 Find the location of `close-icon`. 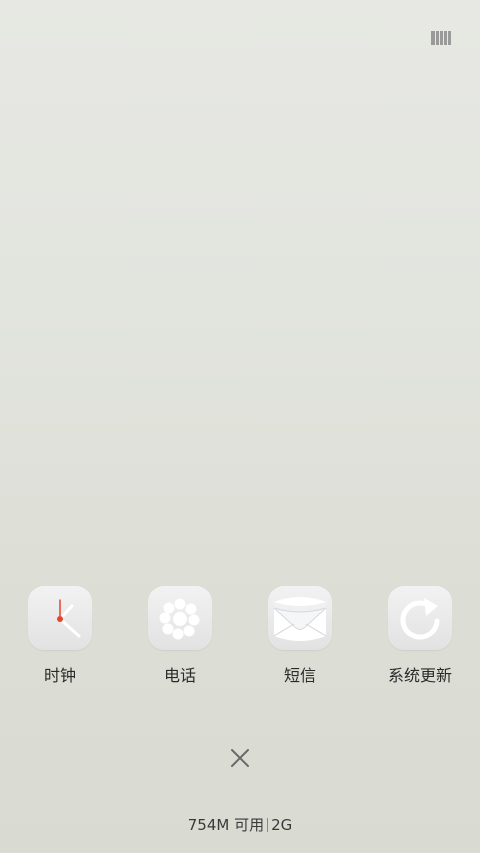

close-icon is located at coordinates (240, 758).